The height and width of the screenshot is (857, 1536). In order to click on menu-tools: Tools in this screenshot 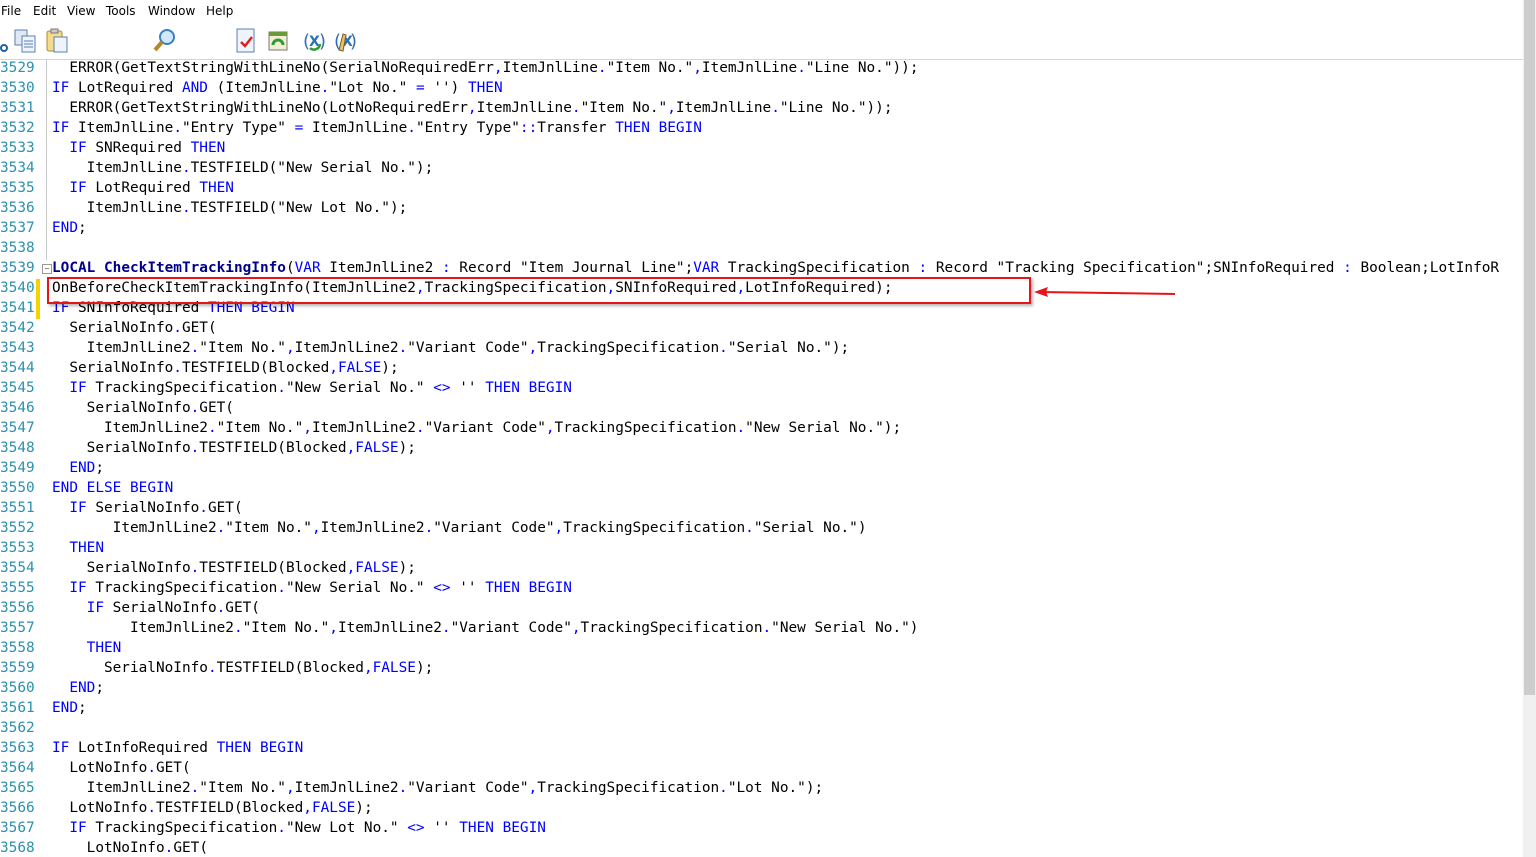, I will do `click(121, 11)`.